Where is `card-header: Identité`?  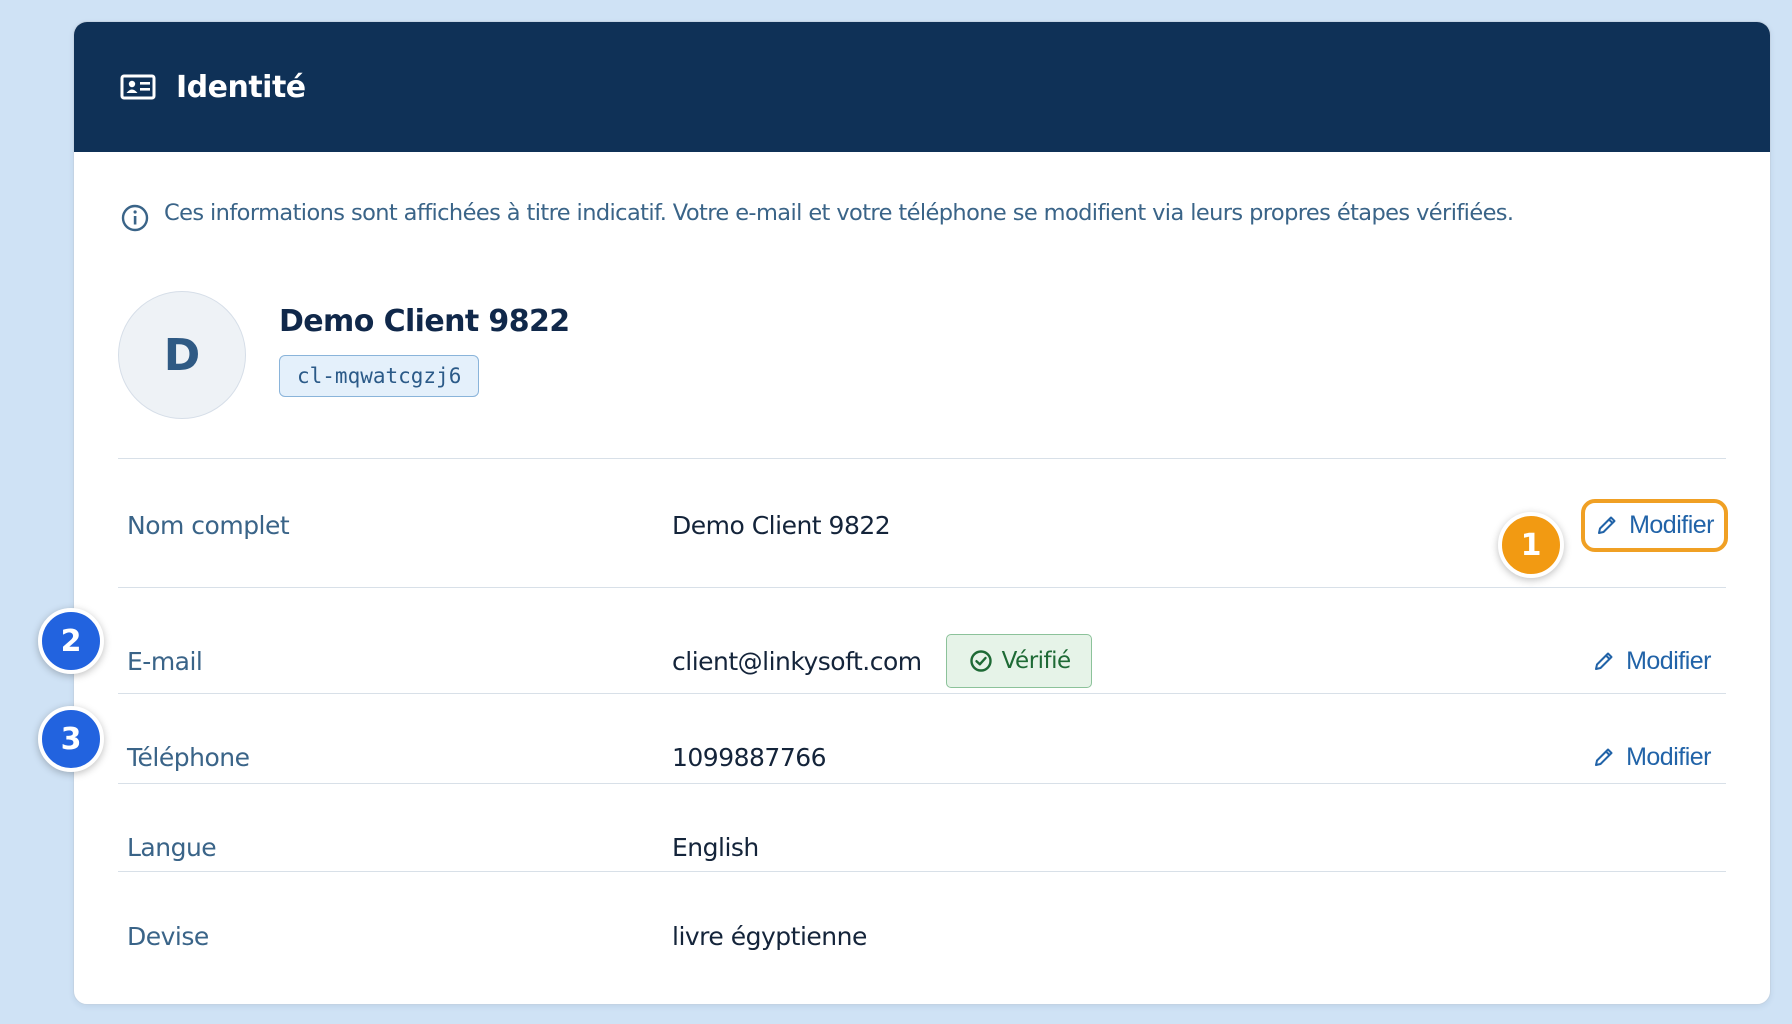
card-header: Identité is located at coordinates (922, 87).